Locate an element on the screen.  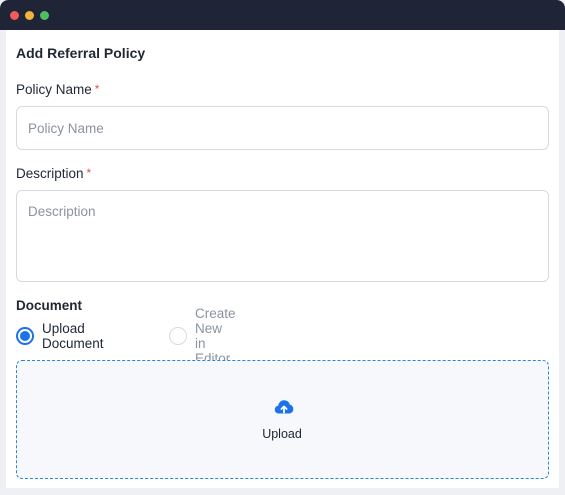
form-title: Add Referral Policy is located at coordinates (81, 53).